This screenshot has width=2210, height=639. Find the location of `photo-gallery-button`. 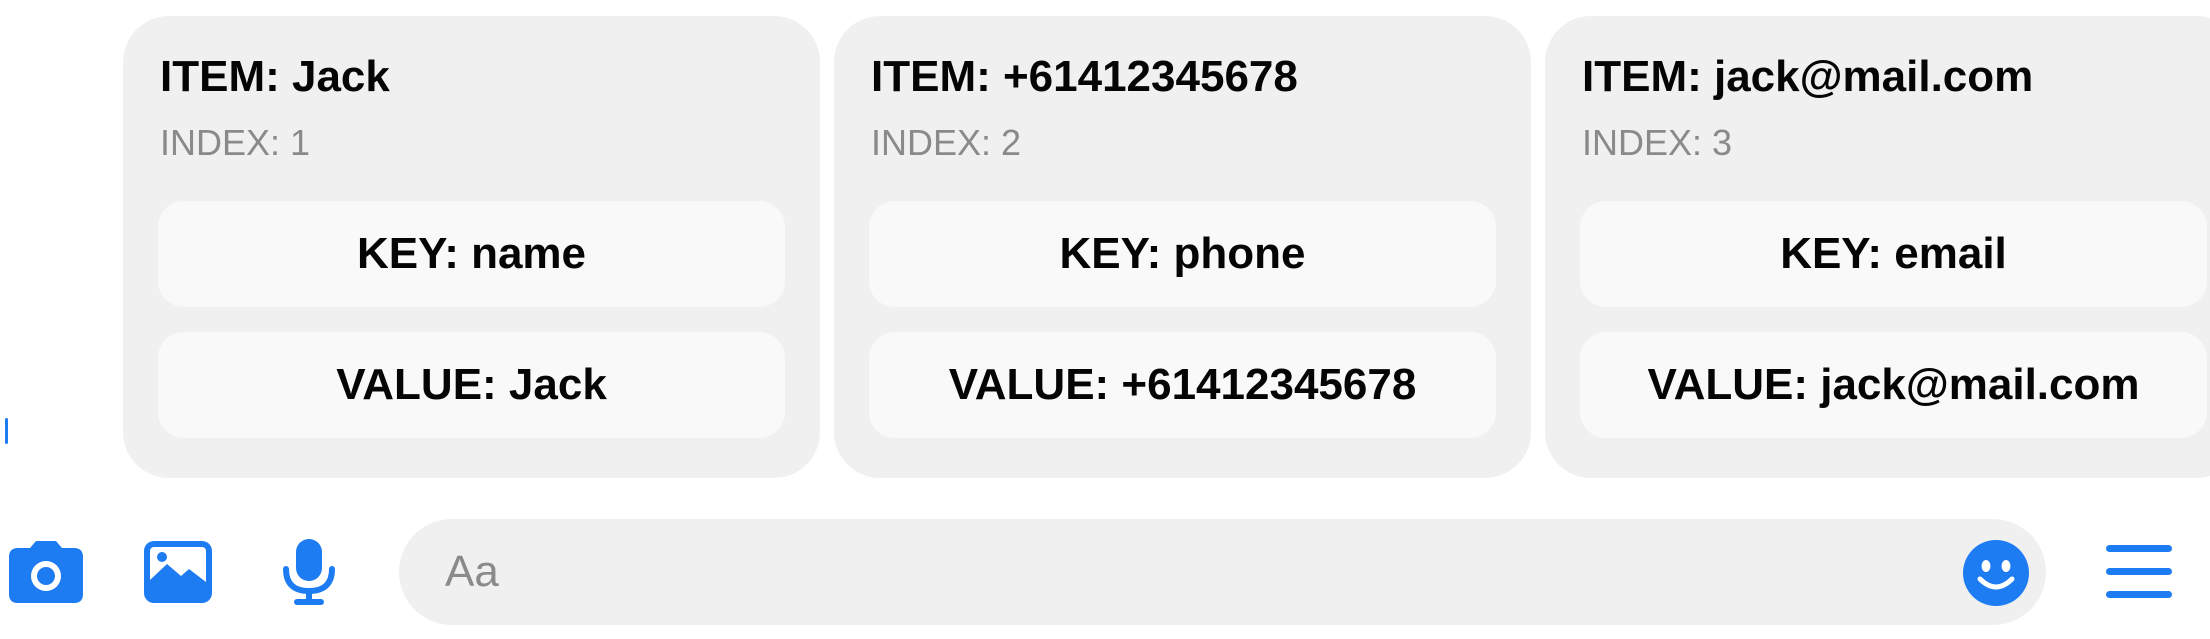

photo-gallery-button is located at coordinates (178, 572).